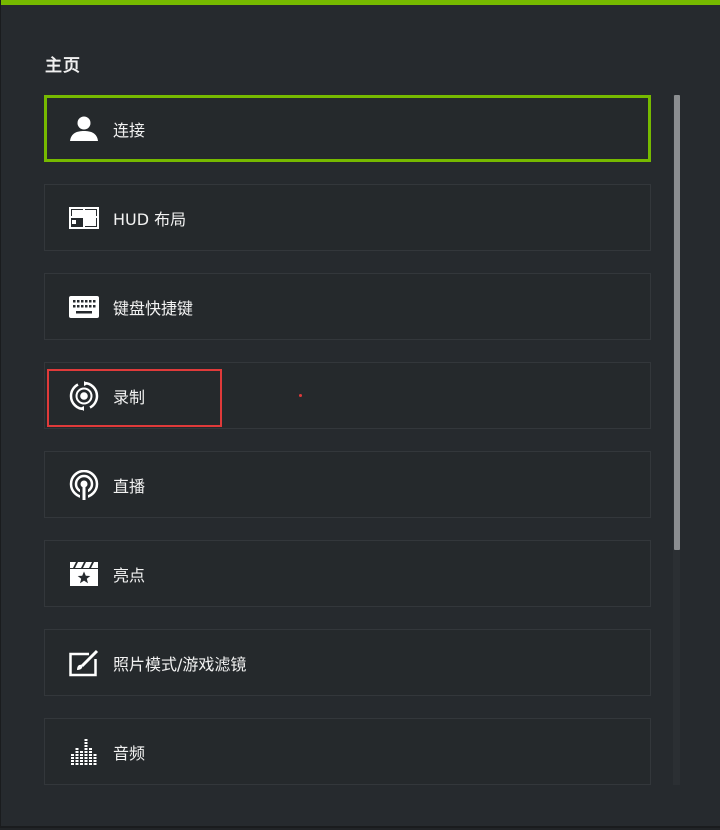 This screenshot has height=830, width=720. What do you see at coordinates (134, 398) in the screenshot?
I see `highlight-annotation-box` at bounding box center [134, 398].